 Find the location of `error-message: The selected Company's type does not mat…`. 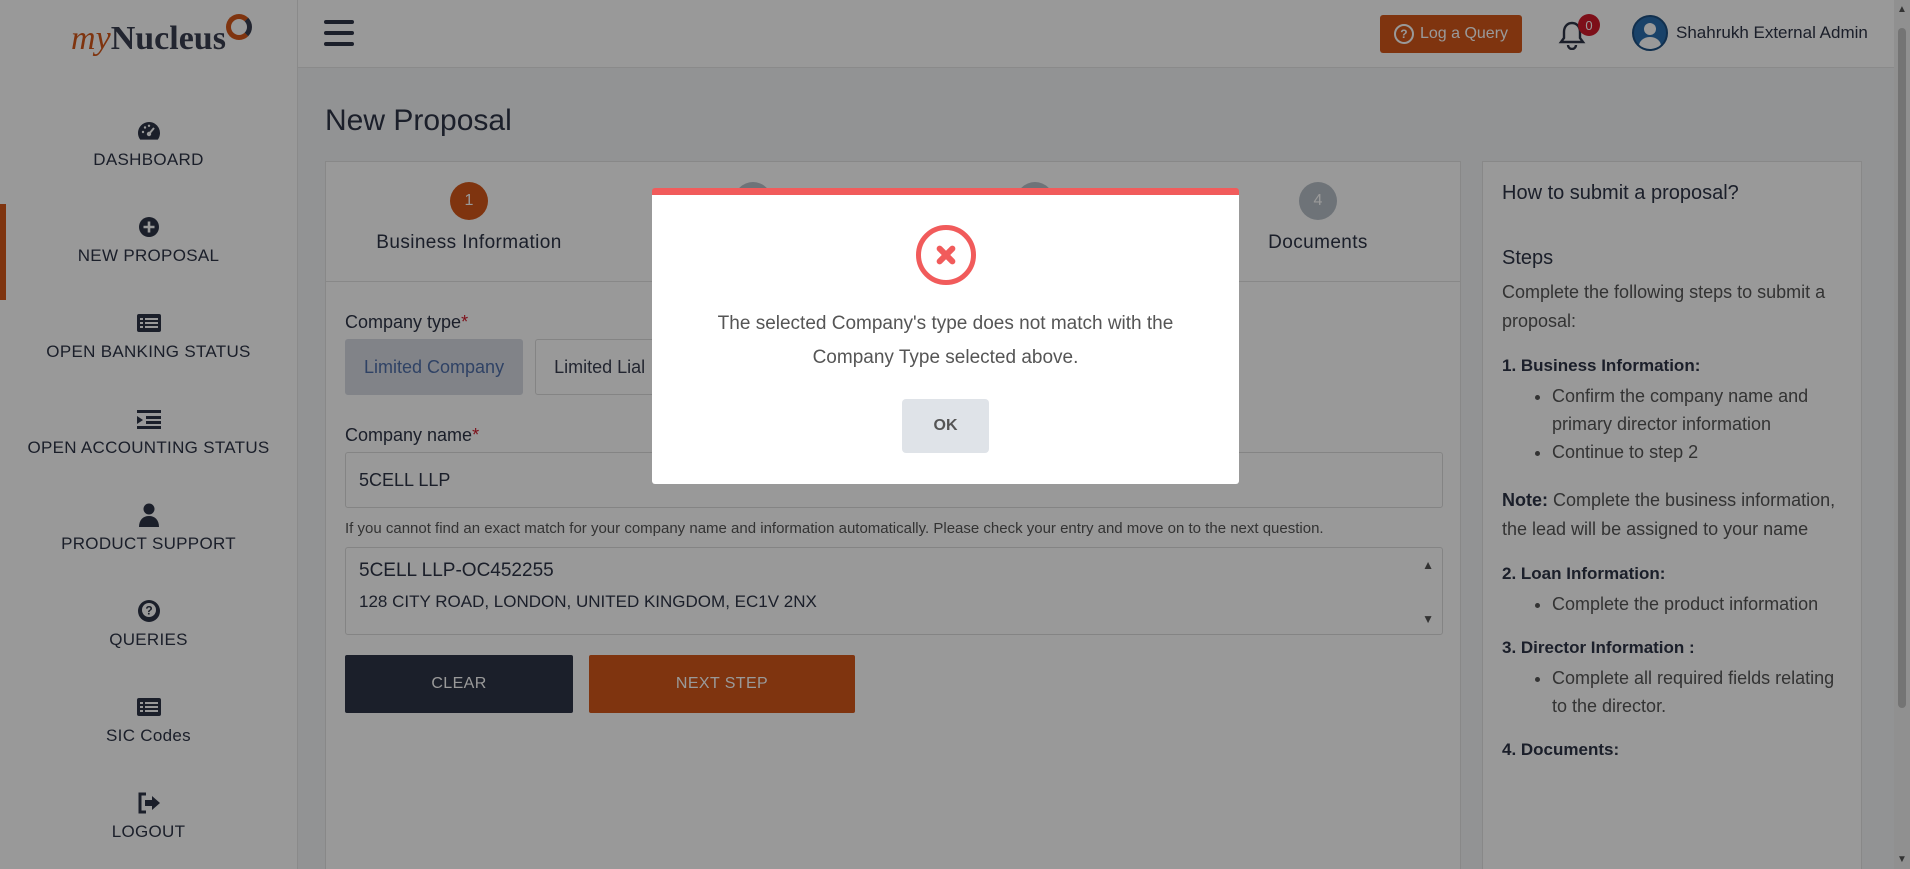

error-message: The selected Company's type does not mat… is located at coordinates (945, 340).